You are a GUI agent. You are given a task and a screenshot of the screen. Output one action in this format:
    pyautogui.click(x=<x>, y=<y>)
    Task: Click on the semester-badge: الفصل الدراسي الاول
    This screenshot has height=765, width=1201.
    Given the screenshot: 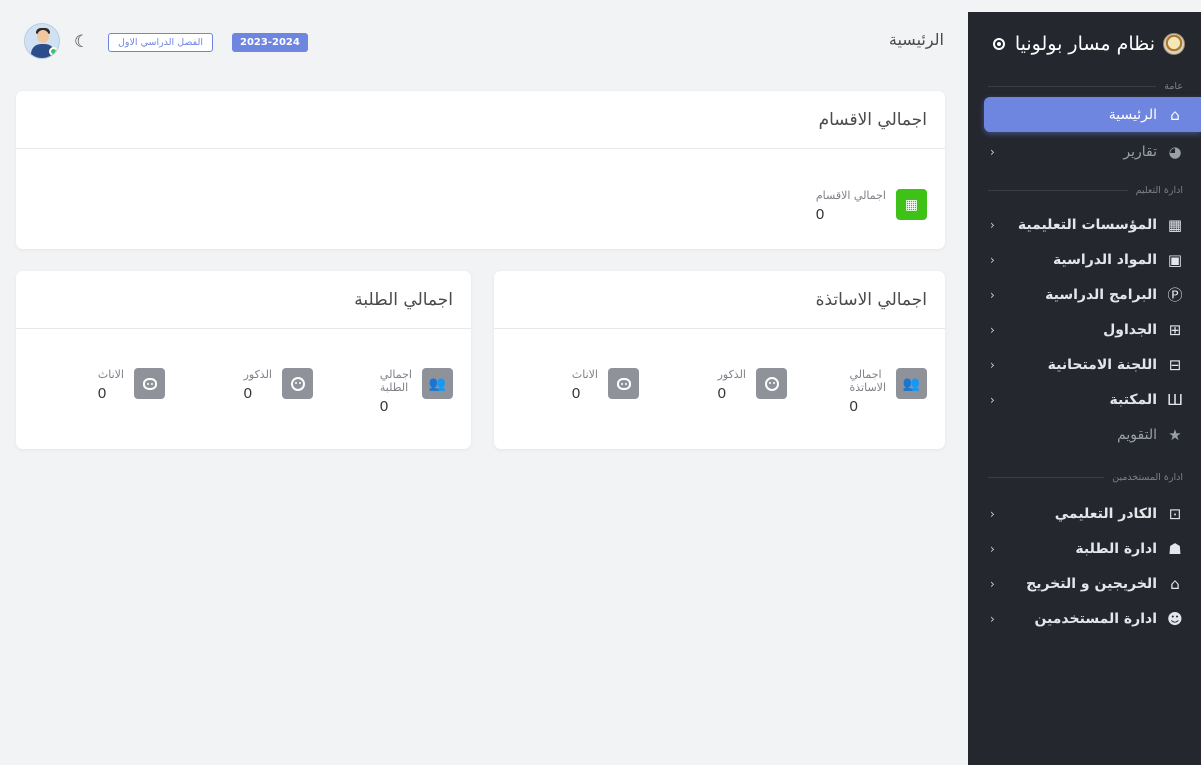 What is the action you would take?
    pyautogui.click(x=160, y=42)
    